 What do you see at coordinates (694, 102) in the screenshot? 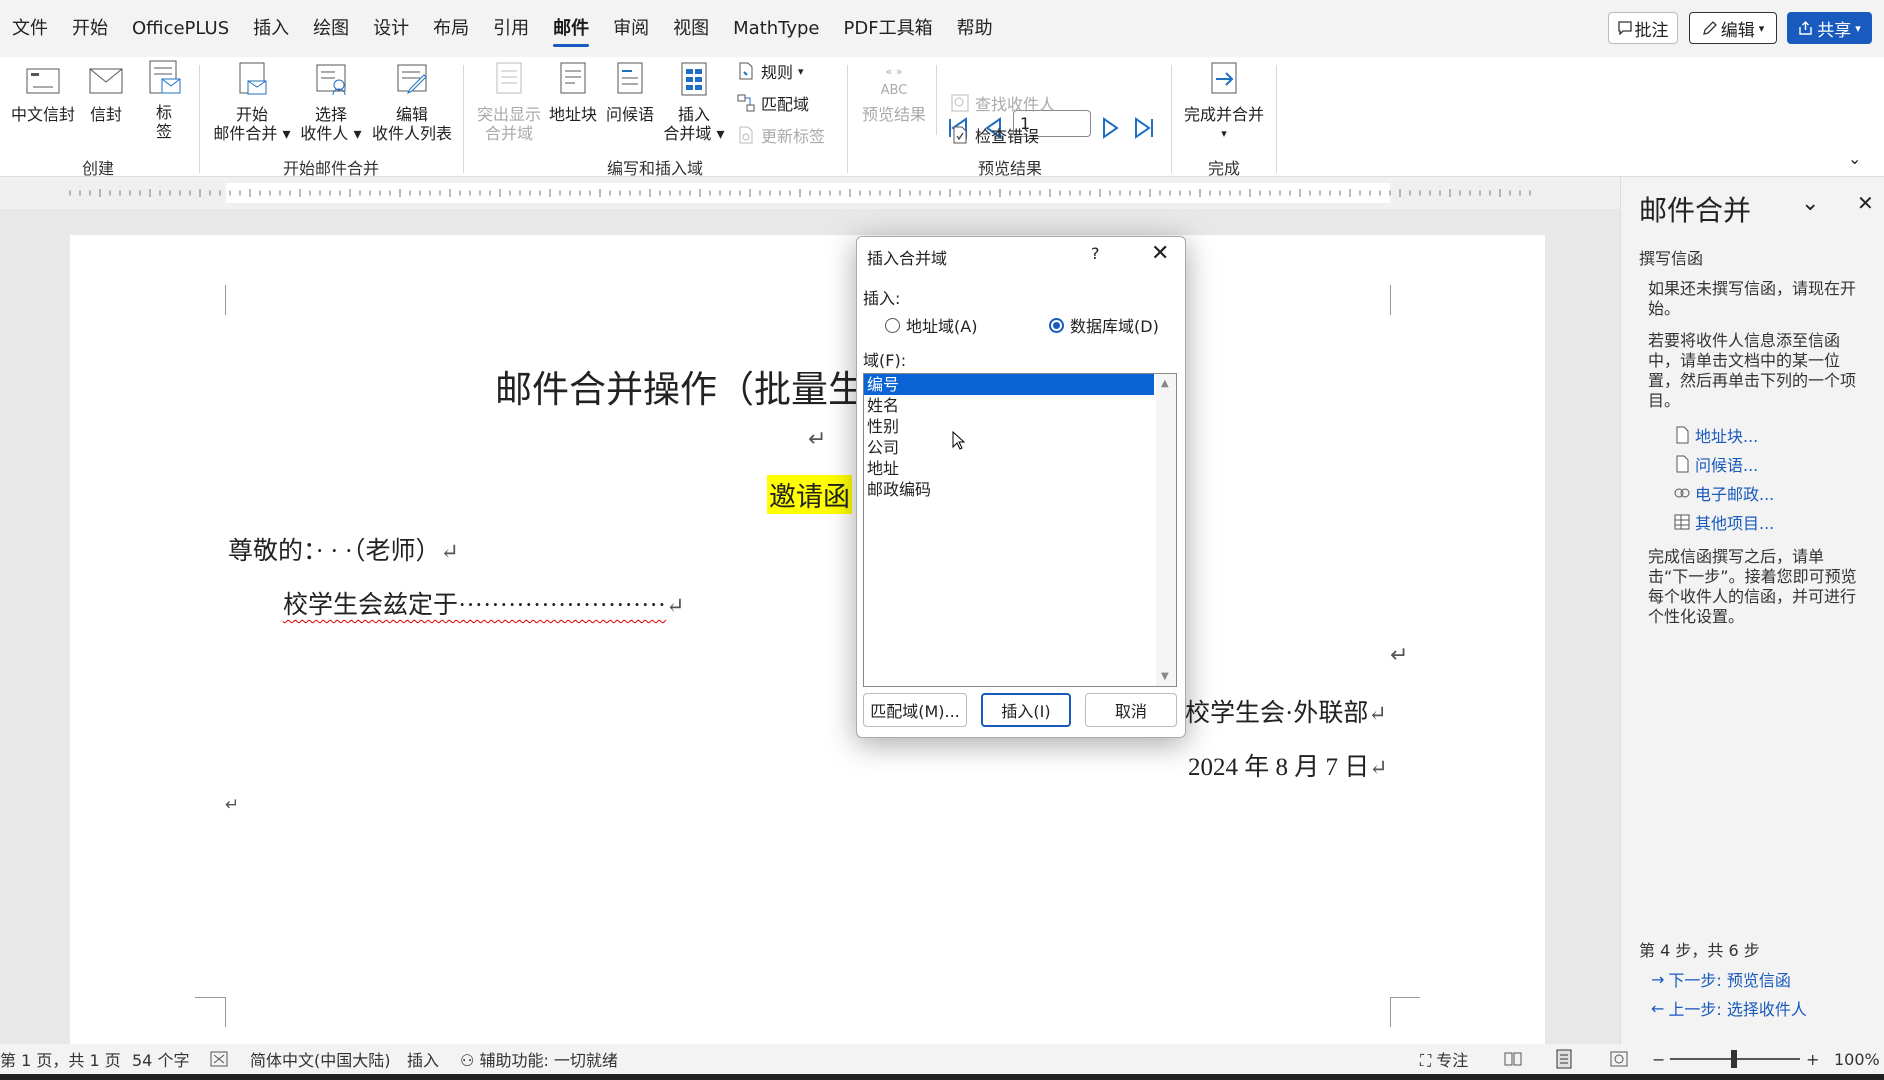
I see `insert-merge-field-button: 插入 合并域 ▾` at bounding box center [694, 102].